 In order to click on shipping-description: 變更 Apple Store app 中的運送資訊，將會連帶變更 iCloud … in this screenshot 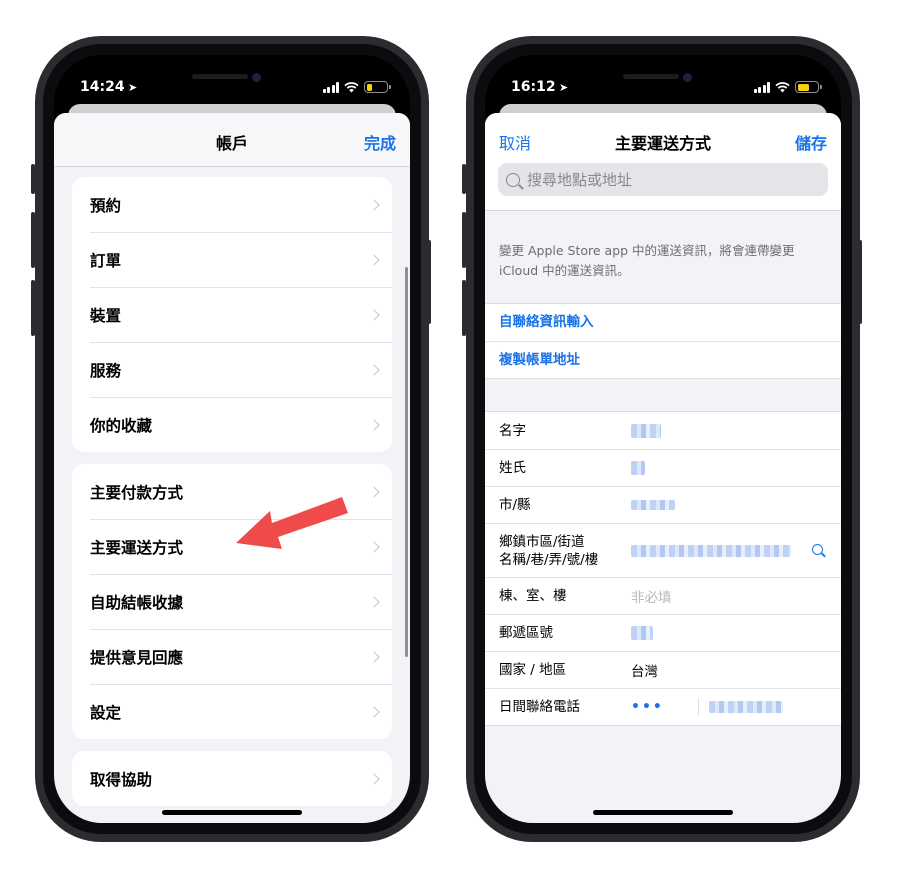, I will do `click(647, 260)`.